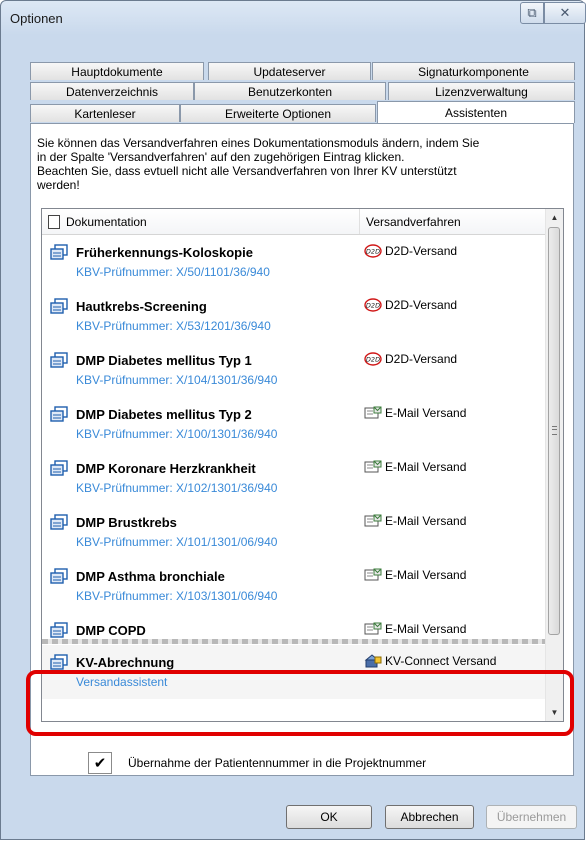 The width and height of the screenshot is (587, 842). Describe the element at coordinates (117, 71) in the screenshot. I see `tab-hauptdokumente: Hauptdokumente` at that location.